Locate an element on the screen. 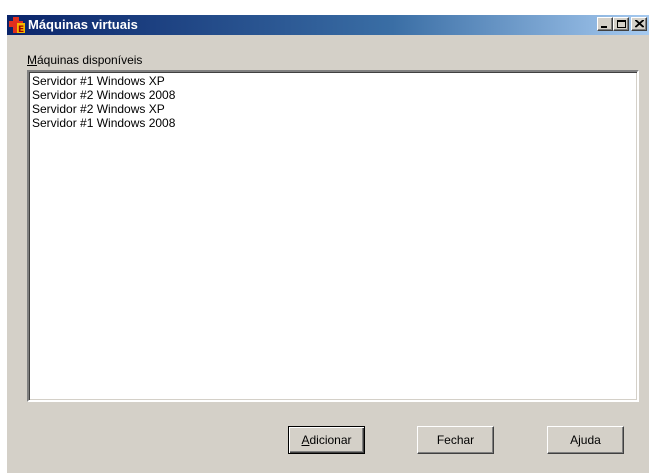 Image resolution: width=649 pixels, height=473 pixels. maximize-icon is located at coordinates (621, 24).